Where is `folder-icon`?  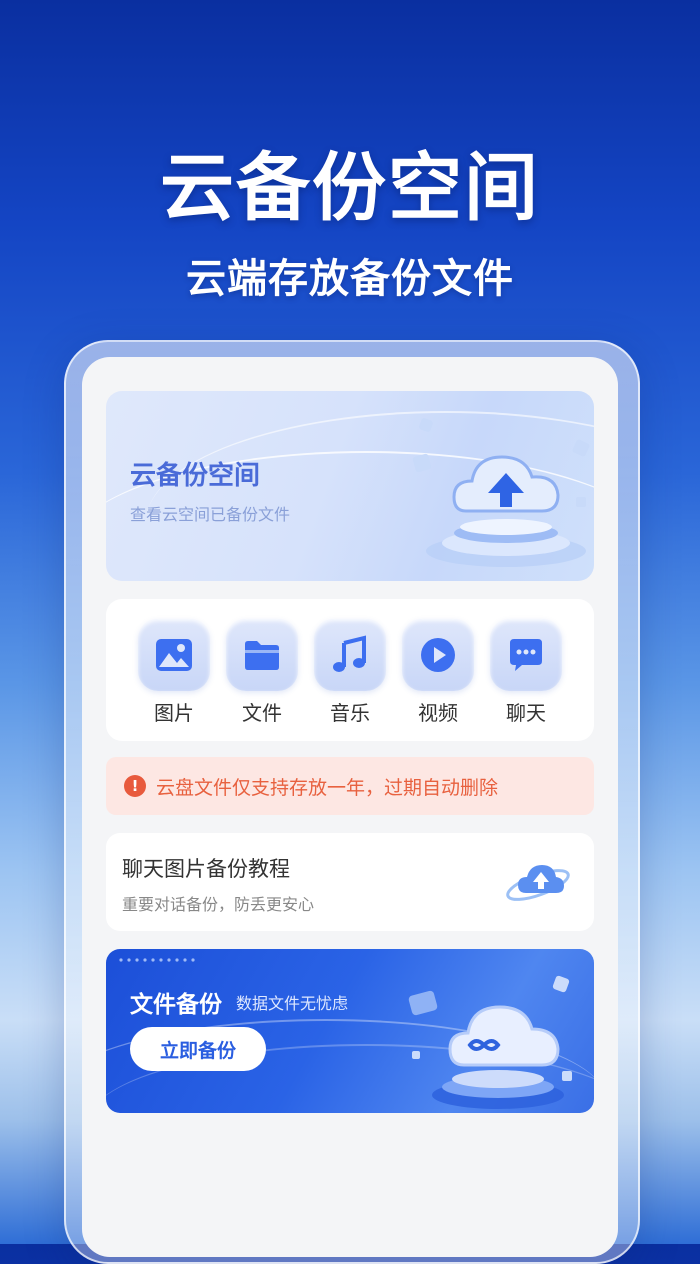
folder-icon is located at coordinates (262, 655).